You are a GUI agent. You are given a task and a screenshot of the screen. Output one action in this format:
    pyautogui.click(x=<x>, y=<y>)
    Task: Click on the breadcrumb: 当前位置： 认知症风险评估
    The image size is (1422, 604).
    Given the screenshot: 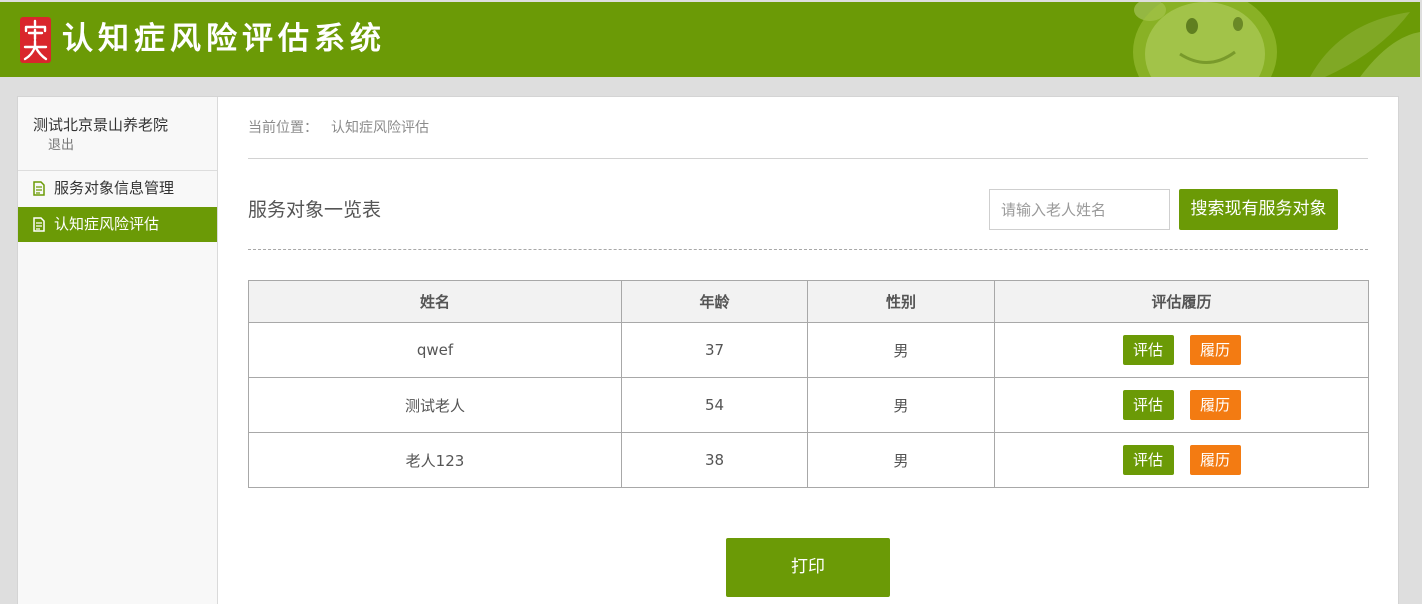 What is the action you would take?
    pyautogui.click(x=338, y=128)
    